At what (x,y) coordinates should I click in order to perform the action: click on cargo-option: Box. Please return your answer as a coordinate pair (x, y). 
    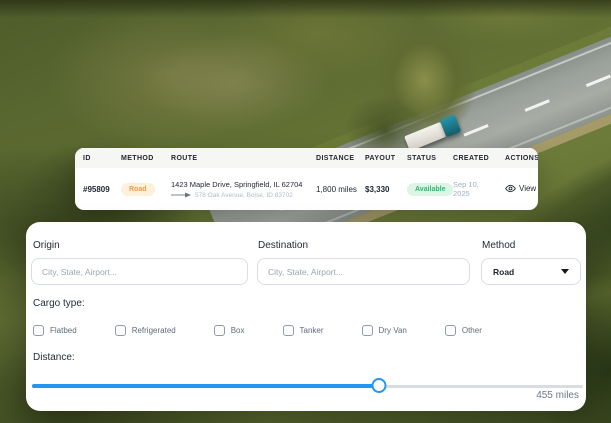
    Looking at the image, I should click on (229, 330).